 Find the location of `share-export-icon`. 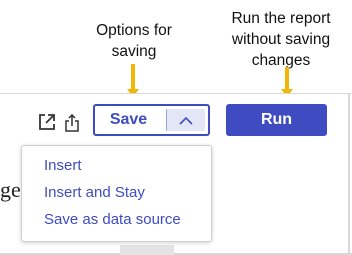

share-export-icon is located at coordinates (72, 123).